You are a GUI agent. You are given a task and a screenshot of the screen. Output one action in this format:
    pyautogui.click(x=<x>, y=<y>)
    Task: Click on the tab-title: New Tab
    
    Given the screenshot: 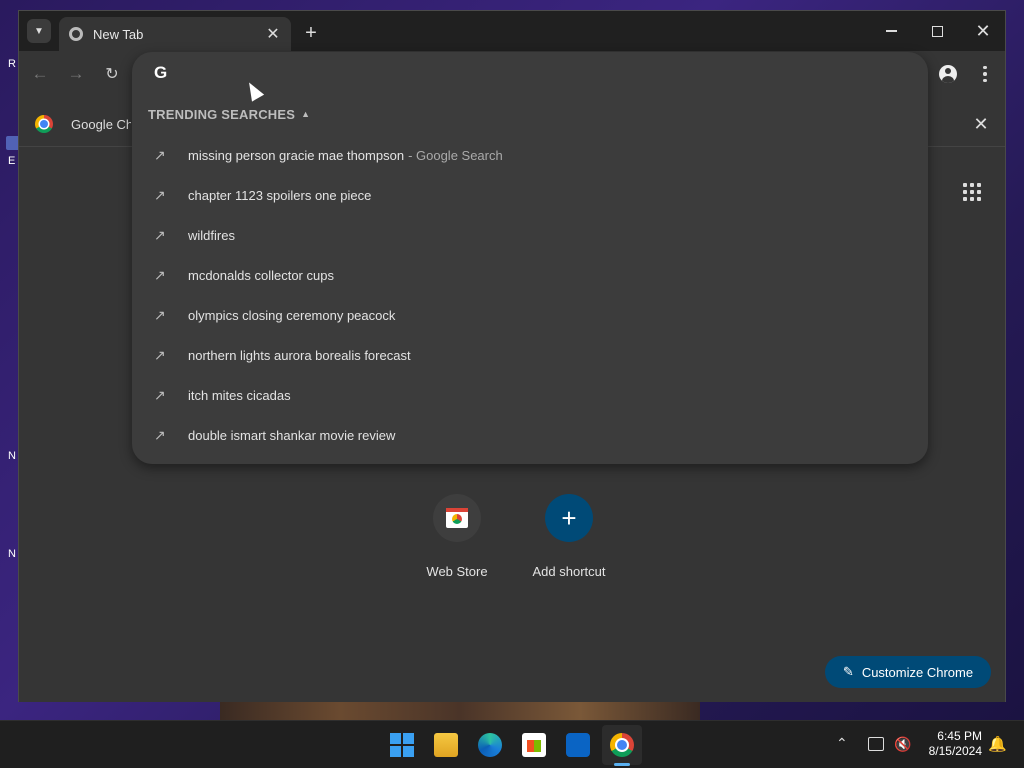 What is the action you would take?
    pyautogui.click(x=118, y=34)
    